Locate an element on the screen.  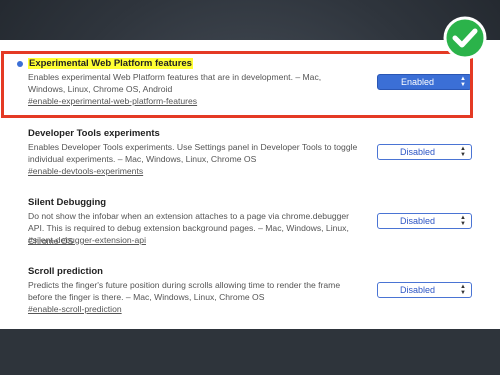
flag-title: Scroll prediction is located at coordinates (65, 271).